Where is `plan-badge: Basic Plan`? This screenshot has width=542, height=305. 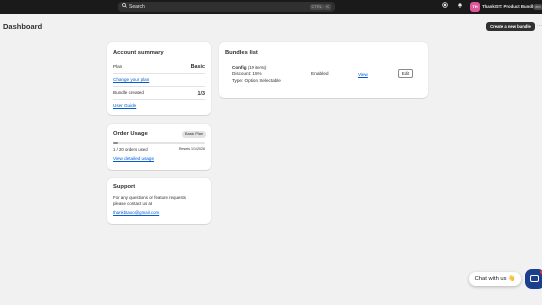 plan-badge: Basic Plan is located at coordinates (194, 134).